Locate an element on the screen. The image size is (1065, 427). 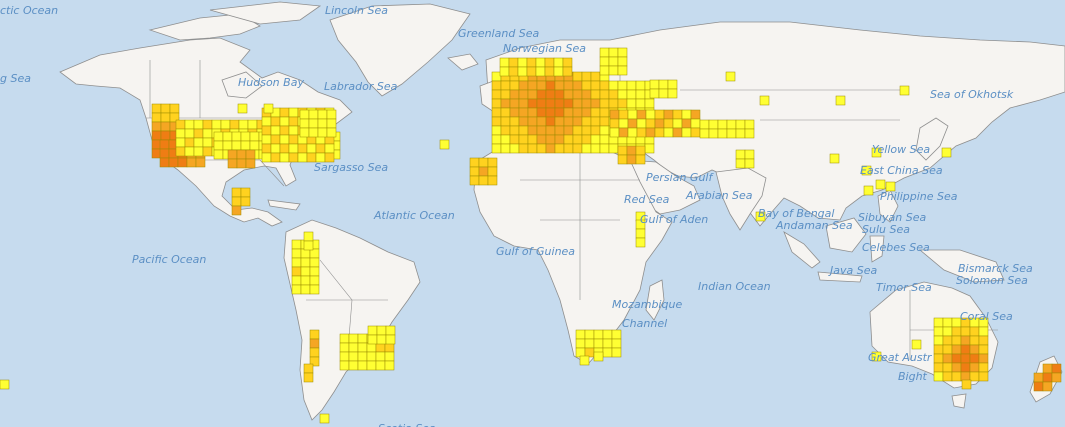
sea-label-east-china-sea: East China Sea is located at coordinates (901, 170).